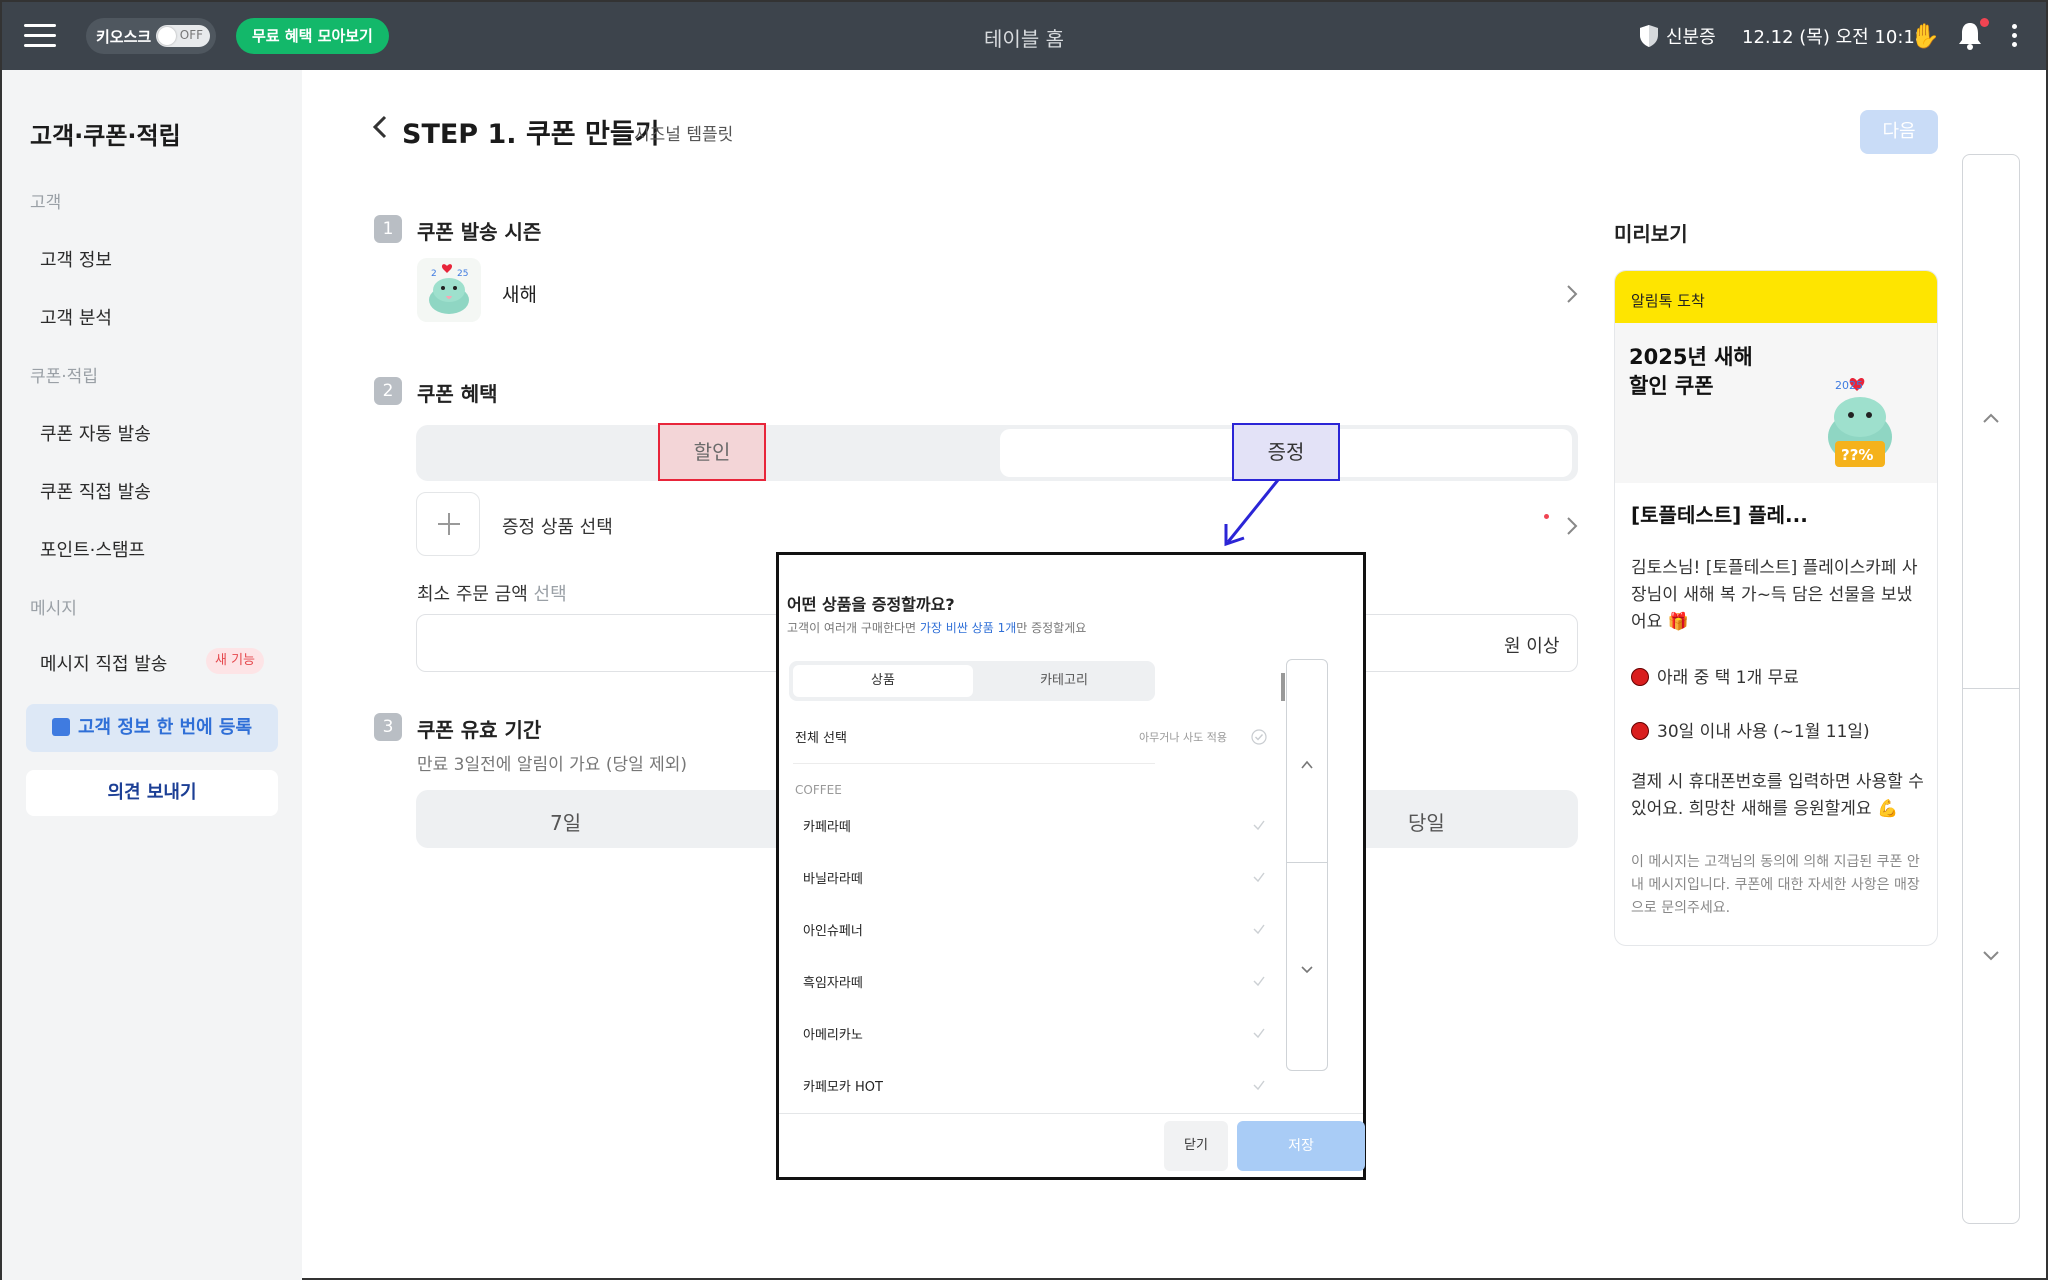  Describe the element at coordinates (833, 929) in the screenshot. I see `product-item: 아인슈페너` at that location.